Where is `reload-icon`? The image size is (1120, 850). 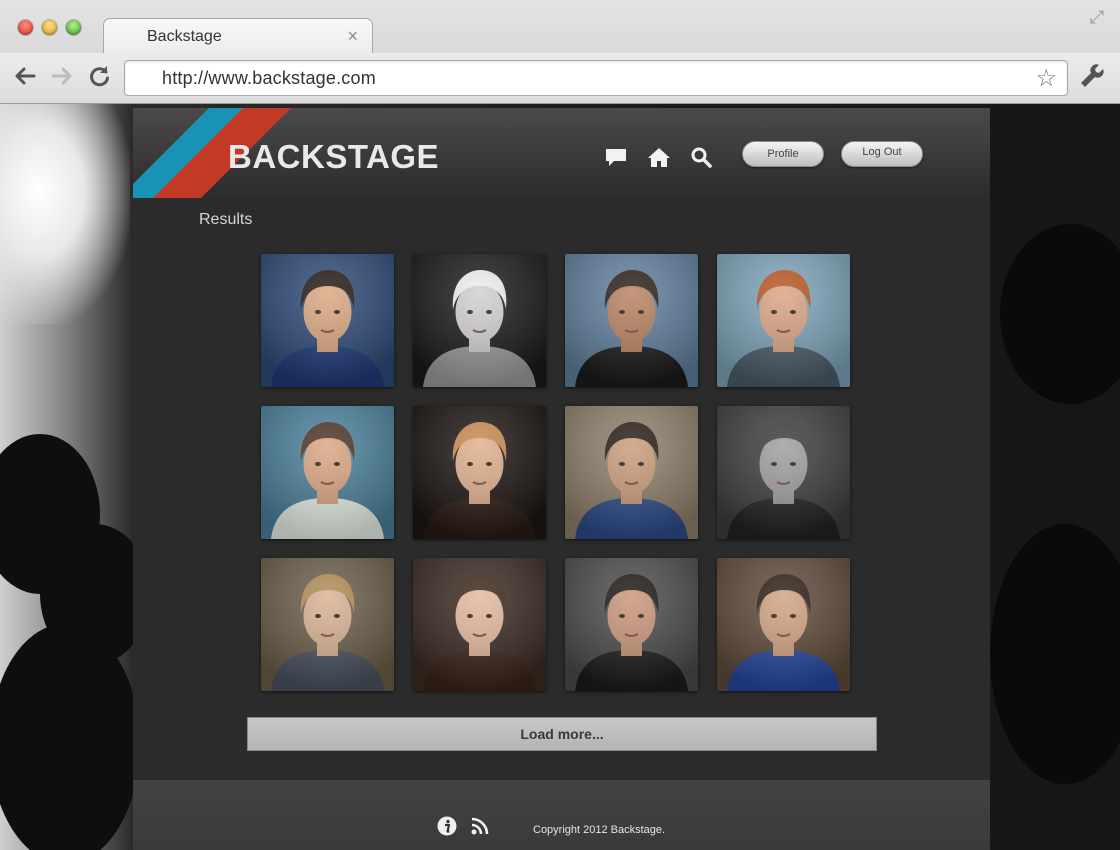 reload-icon is located at coordinates (99, 76).